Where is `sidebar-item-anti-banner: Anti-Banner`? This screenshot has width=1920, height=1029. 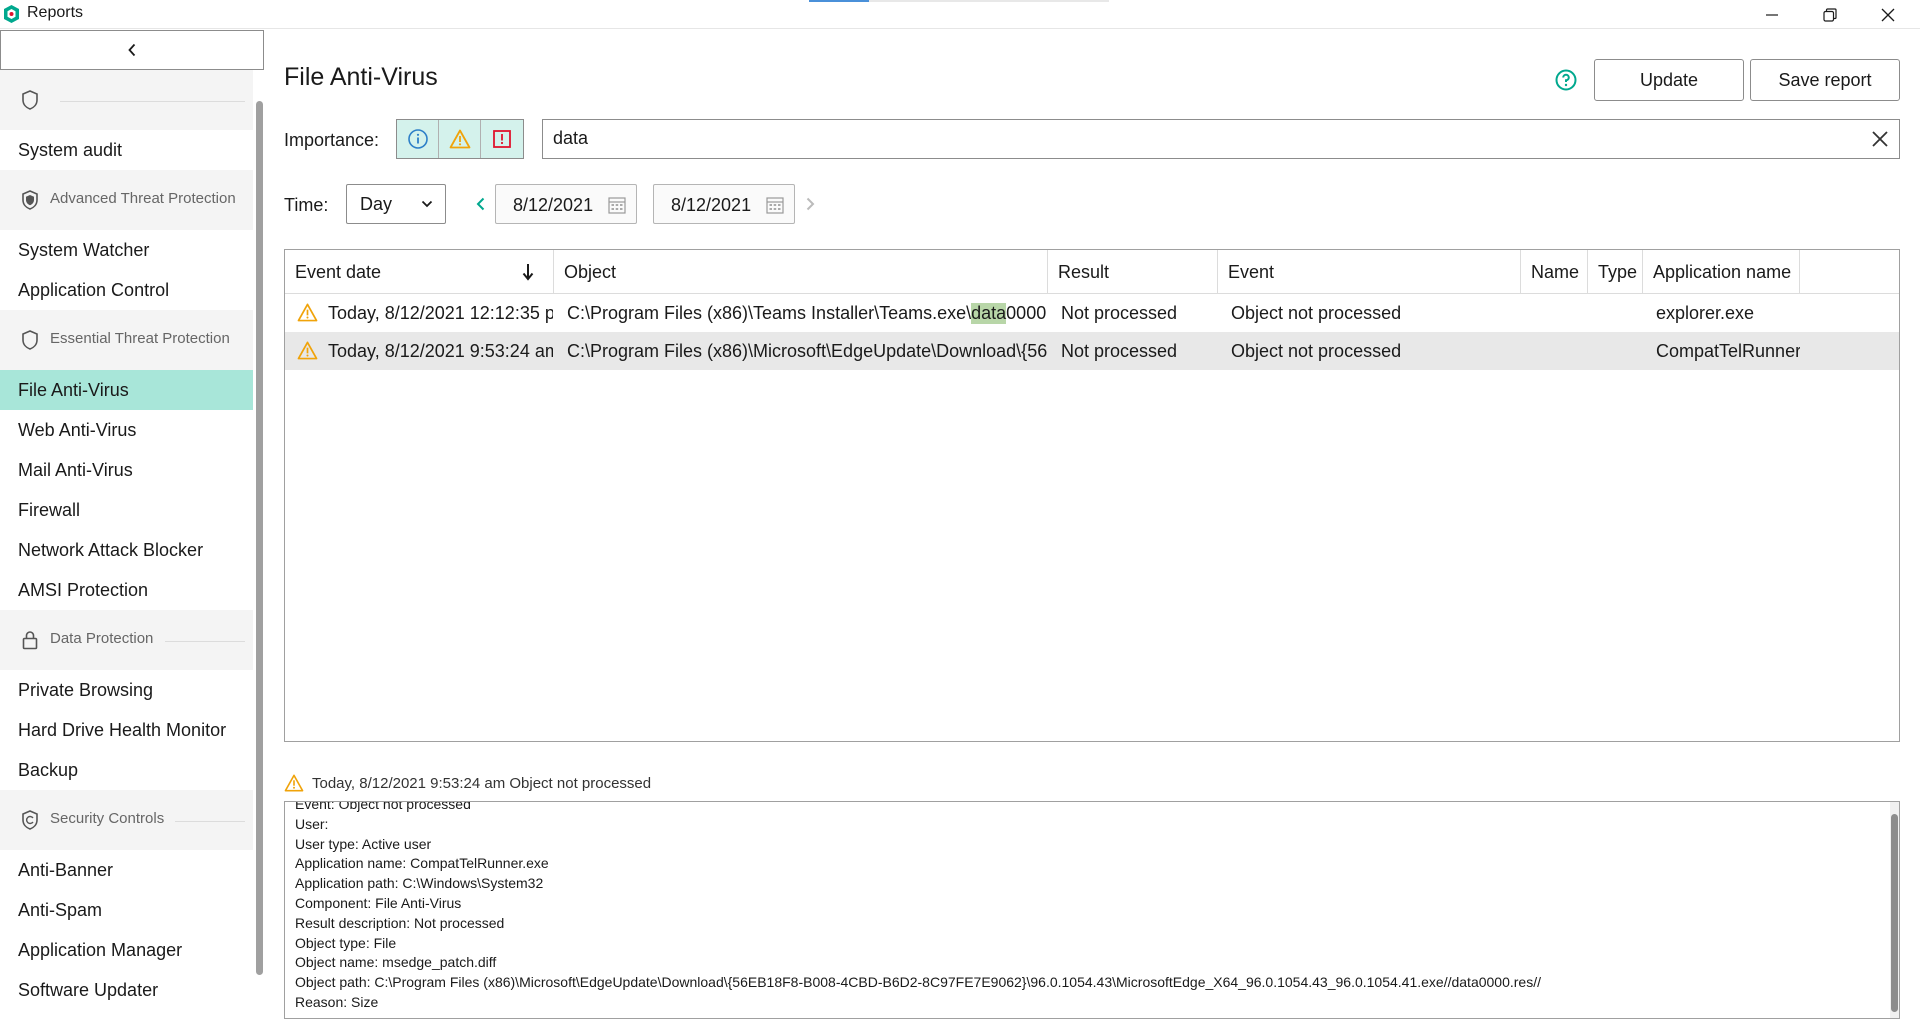
sidebar-item-anti-banner: Anti-Banner is located at coordinates (126, 870).